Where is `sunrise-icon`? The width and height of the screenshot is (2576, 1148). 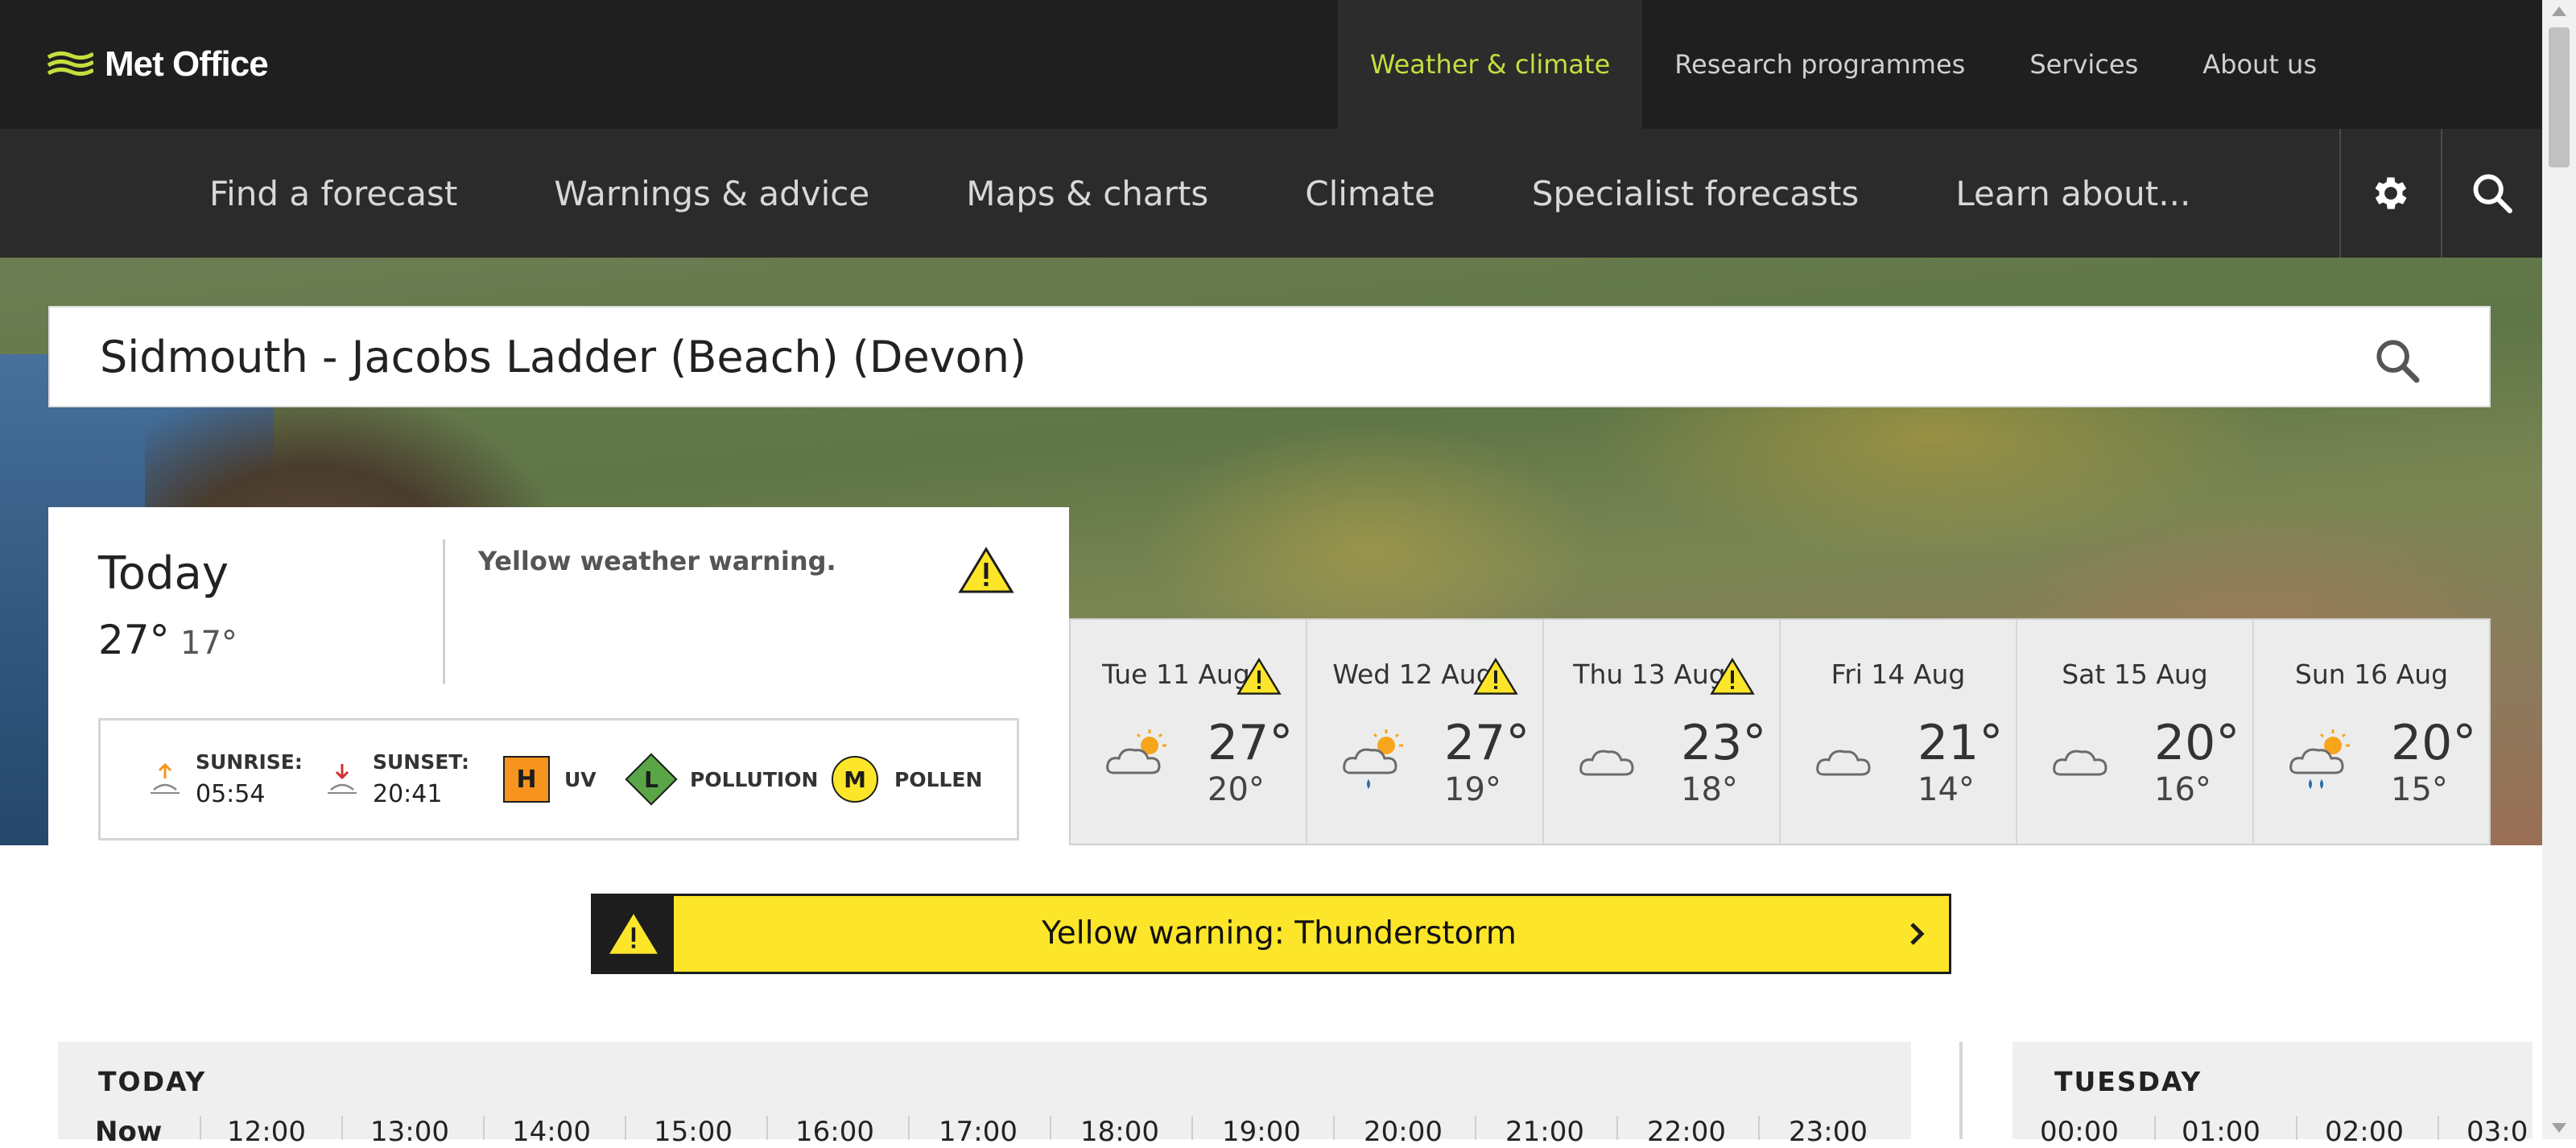
sunrise-icon is located at coordinates (165, 778).